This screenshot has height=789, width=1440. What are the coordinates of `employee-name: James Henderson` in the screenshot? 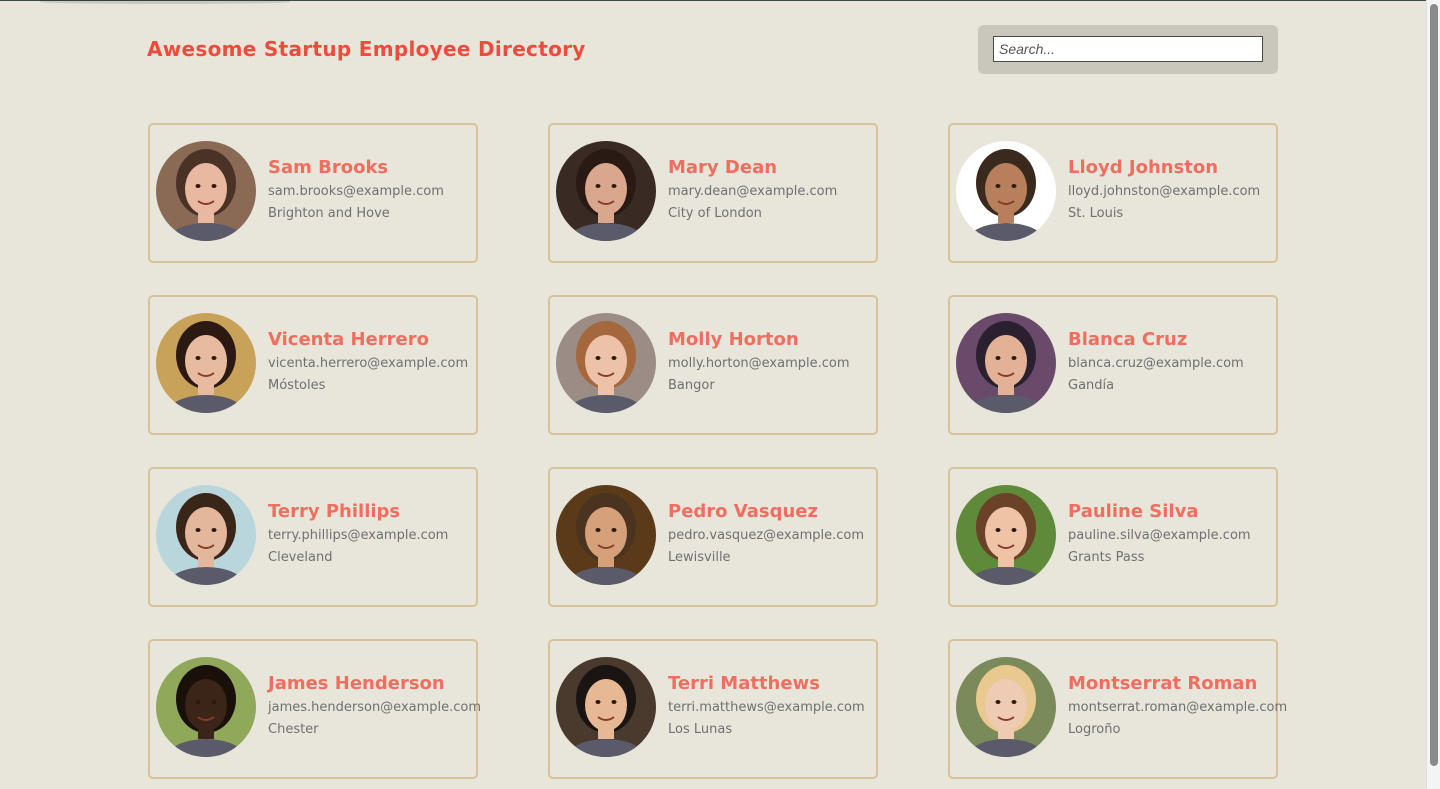 It's located at (356, 683).